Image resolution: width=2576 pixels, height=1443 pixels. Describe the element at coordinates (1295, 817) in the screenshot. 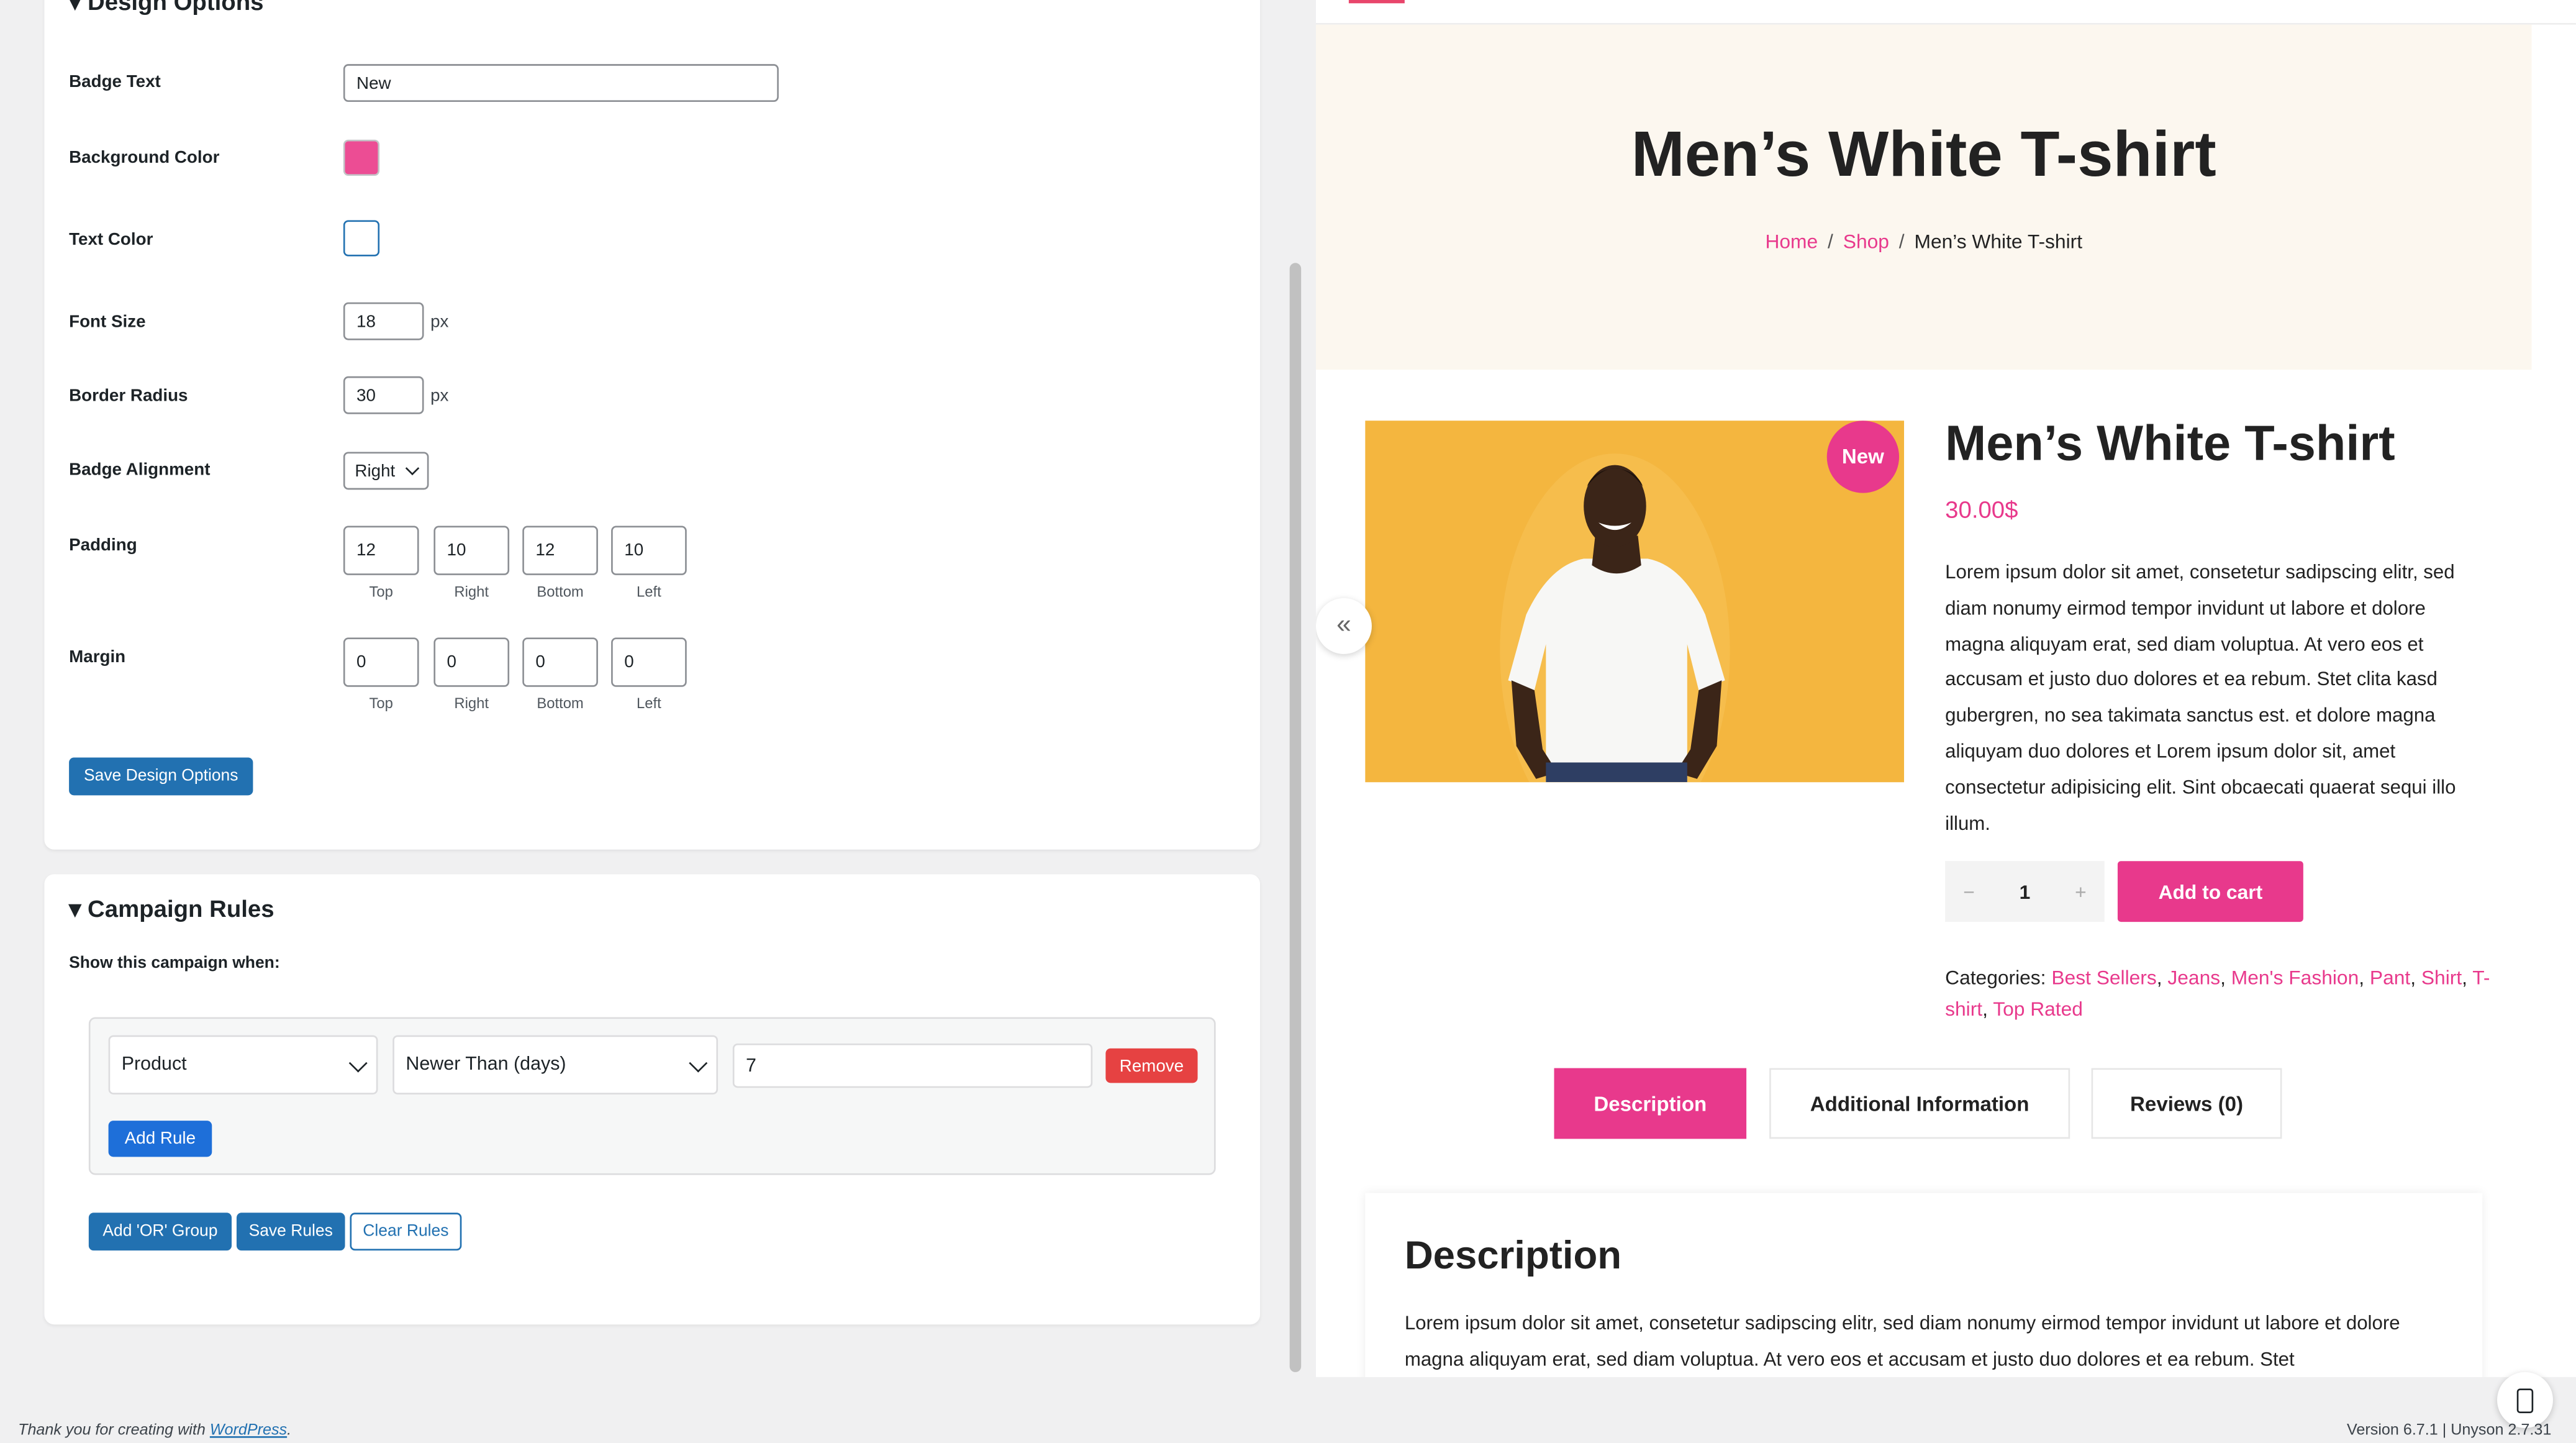

I see `panel-scrollbar-thumb` at that location.